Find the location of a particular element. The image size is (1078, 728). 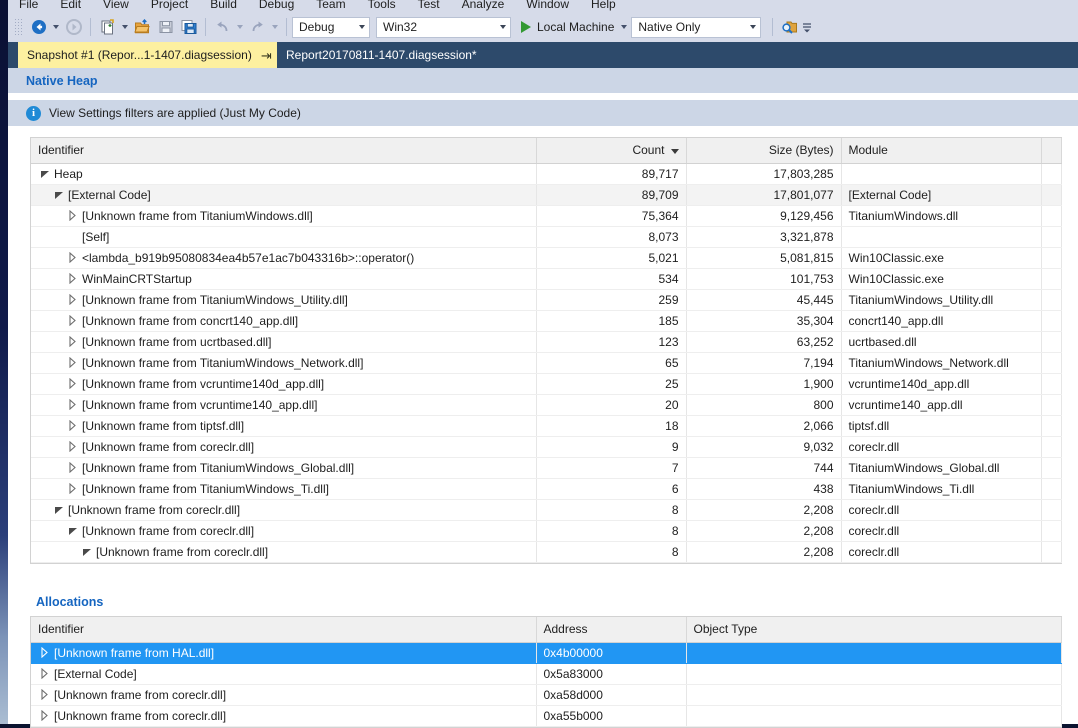

native-heap-header-module: Module is located at coordinates (941, 151).